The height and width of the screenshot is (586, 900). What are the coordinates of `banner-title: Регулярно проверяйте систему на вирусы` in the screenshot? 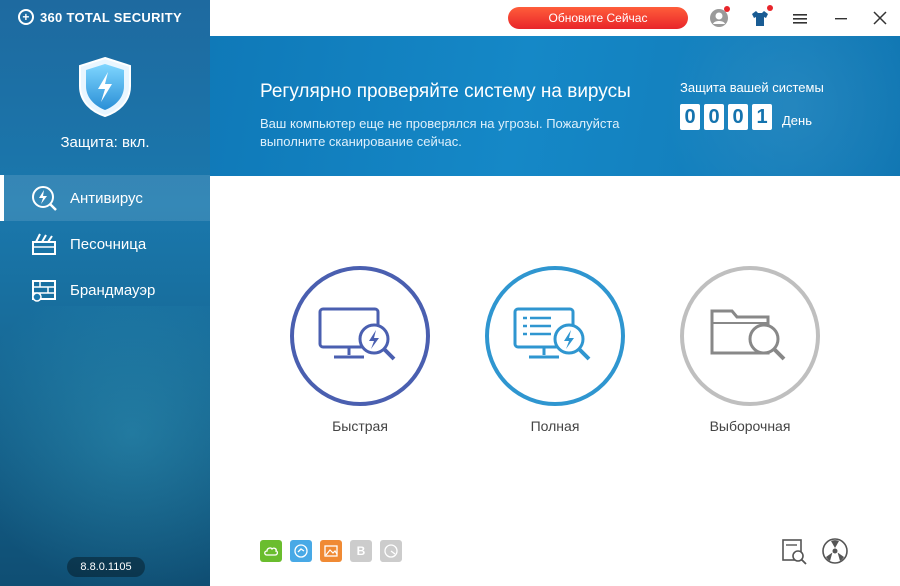 It's located at (445, 91).